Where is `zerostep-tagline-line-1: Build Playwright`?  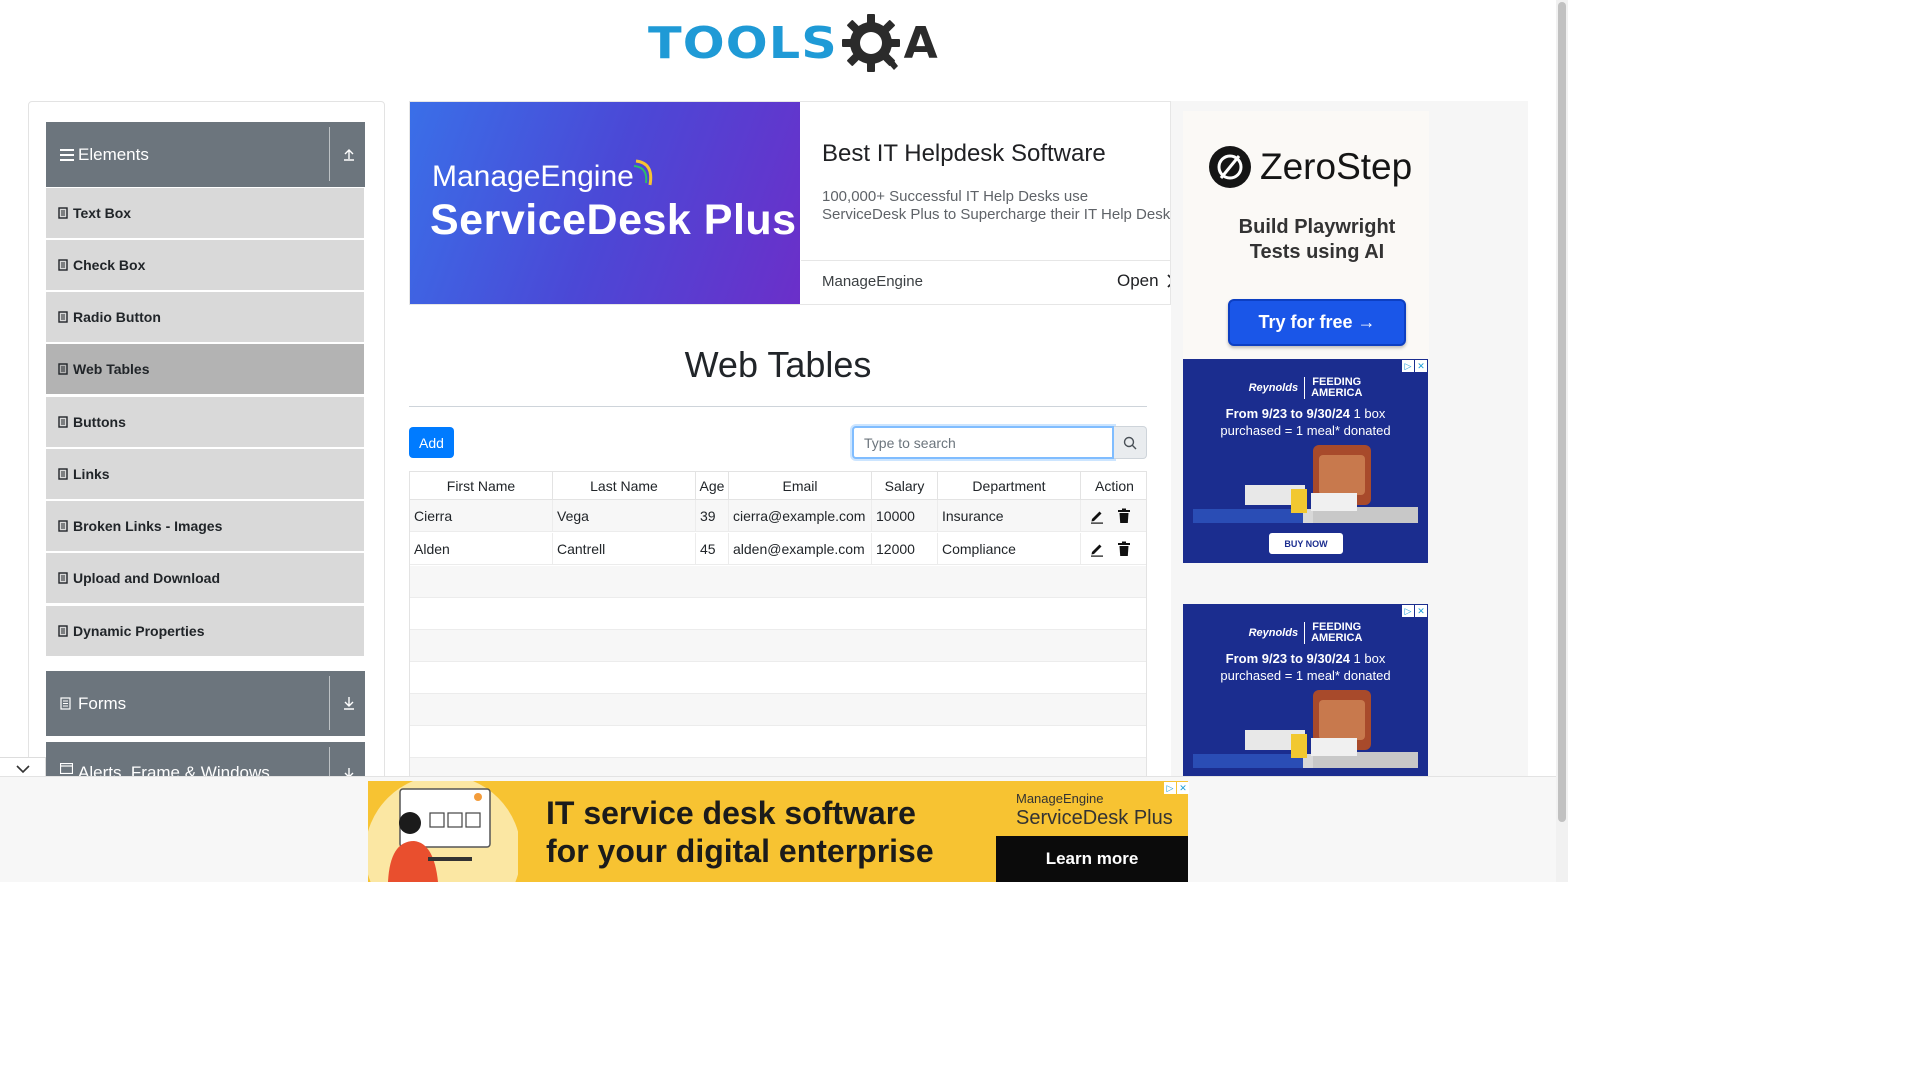 zerostep-tagline-line-1: Build Playwright is located at coordinates (1317, 227).